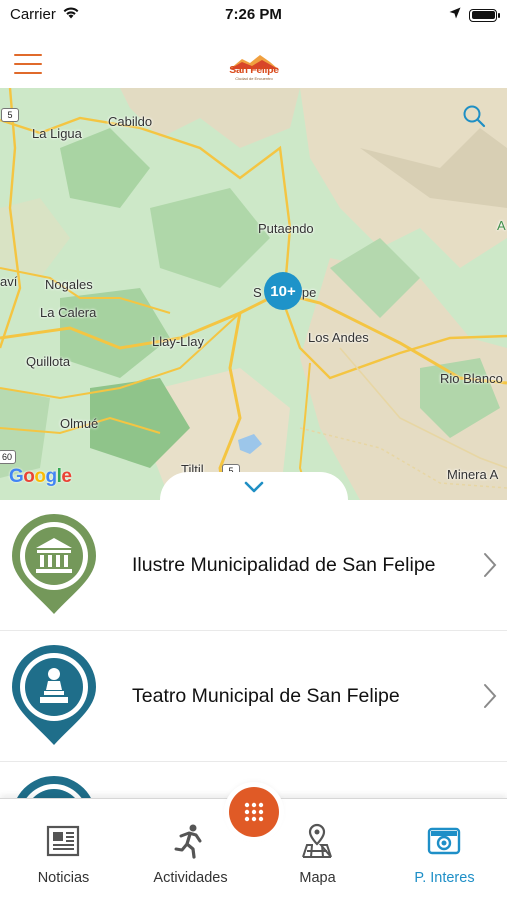 The image size is (507, 900). I want to click on map-label-avi: aví, so click(9, 281).